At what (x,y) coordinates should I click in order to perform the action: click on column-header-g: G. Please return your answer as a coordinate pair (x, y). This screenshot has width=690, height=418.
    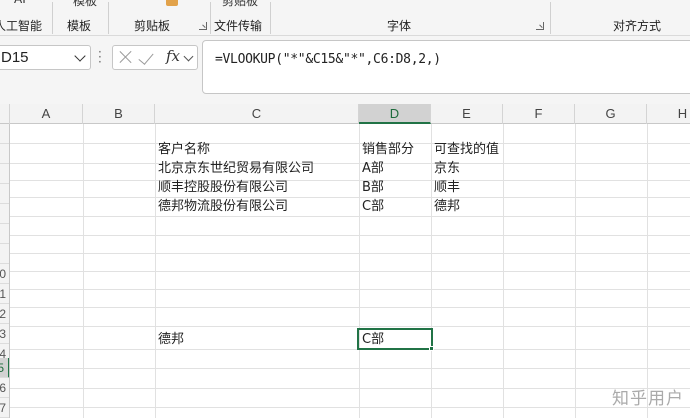
    Looking at the image, I should click on (611, 114).